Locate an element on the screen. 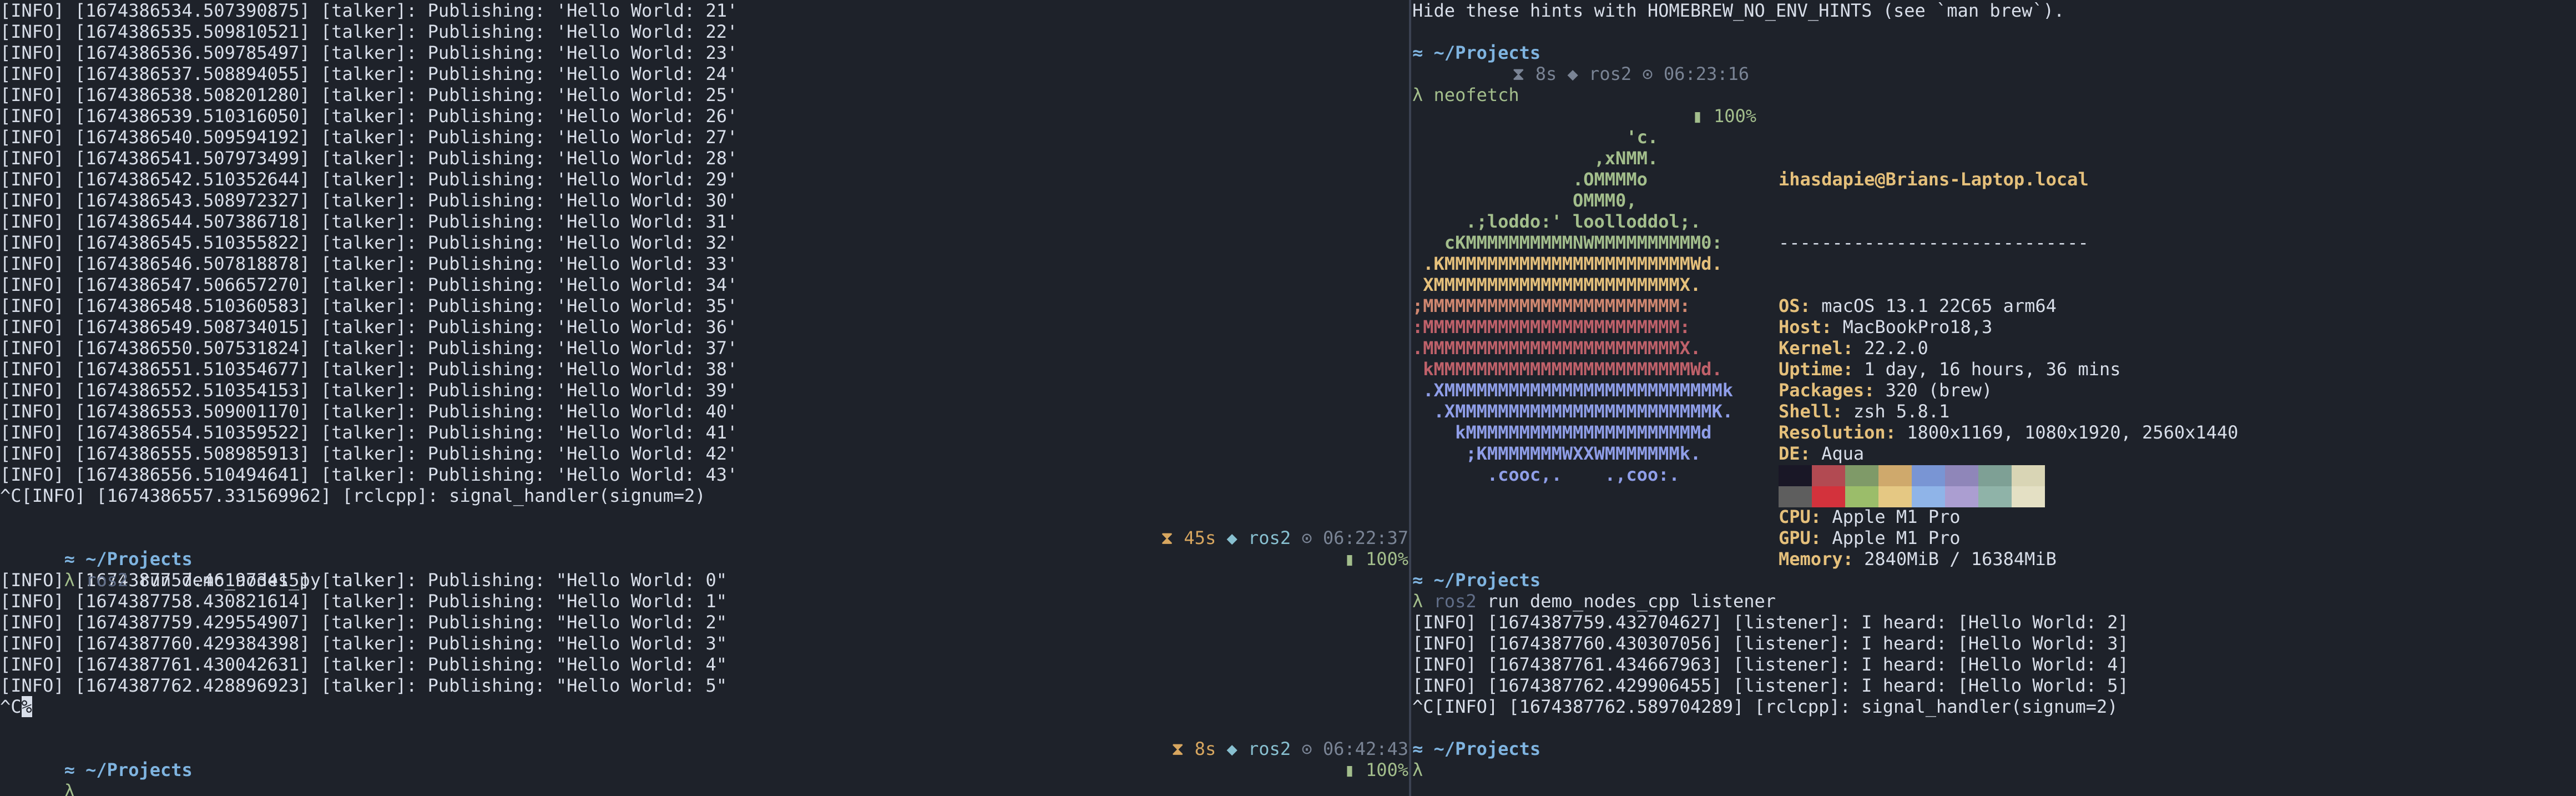 This screenshot has height=796, width=2576. ascii-art-line: .cooc,. .,coo:. is located at coordinates (1546, 474).